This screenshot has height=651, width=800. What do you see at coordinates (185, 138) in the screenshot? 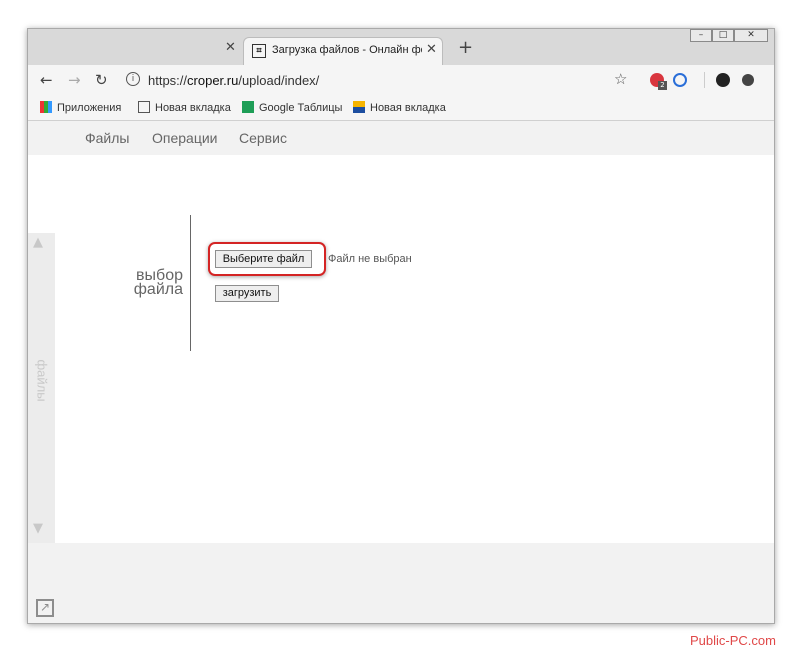
I see `menu-operations: Операции` at bounding box center [185, 138].